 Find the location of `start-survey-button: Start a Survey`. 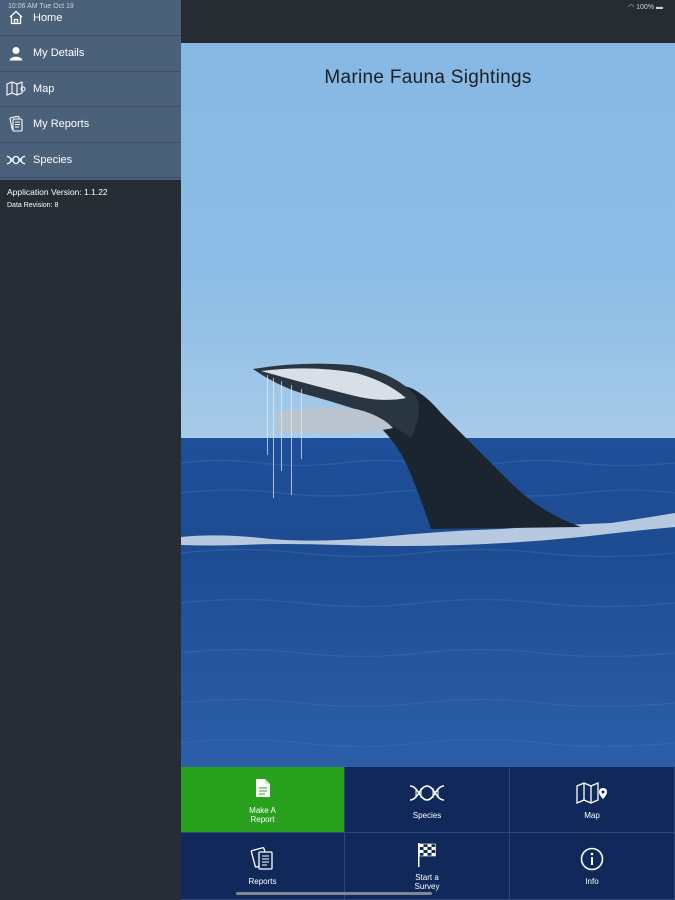

start-survey-button: Start a Survey is located at coordinates (427, 866).